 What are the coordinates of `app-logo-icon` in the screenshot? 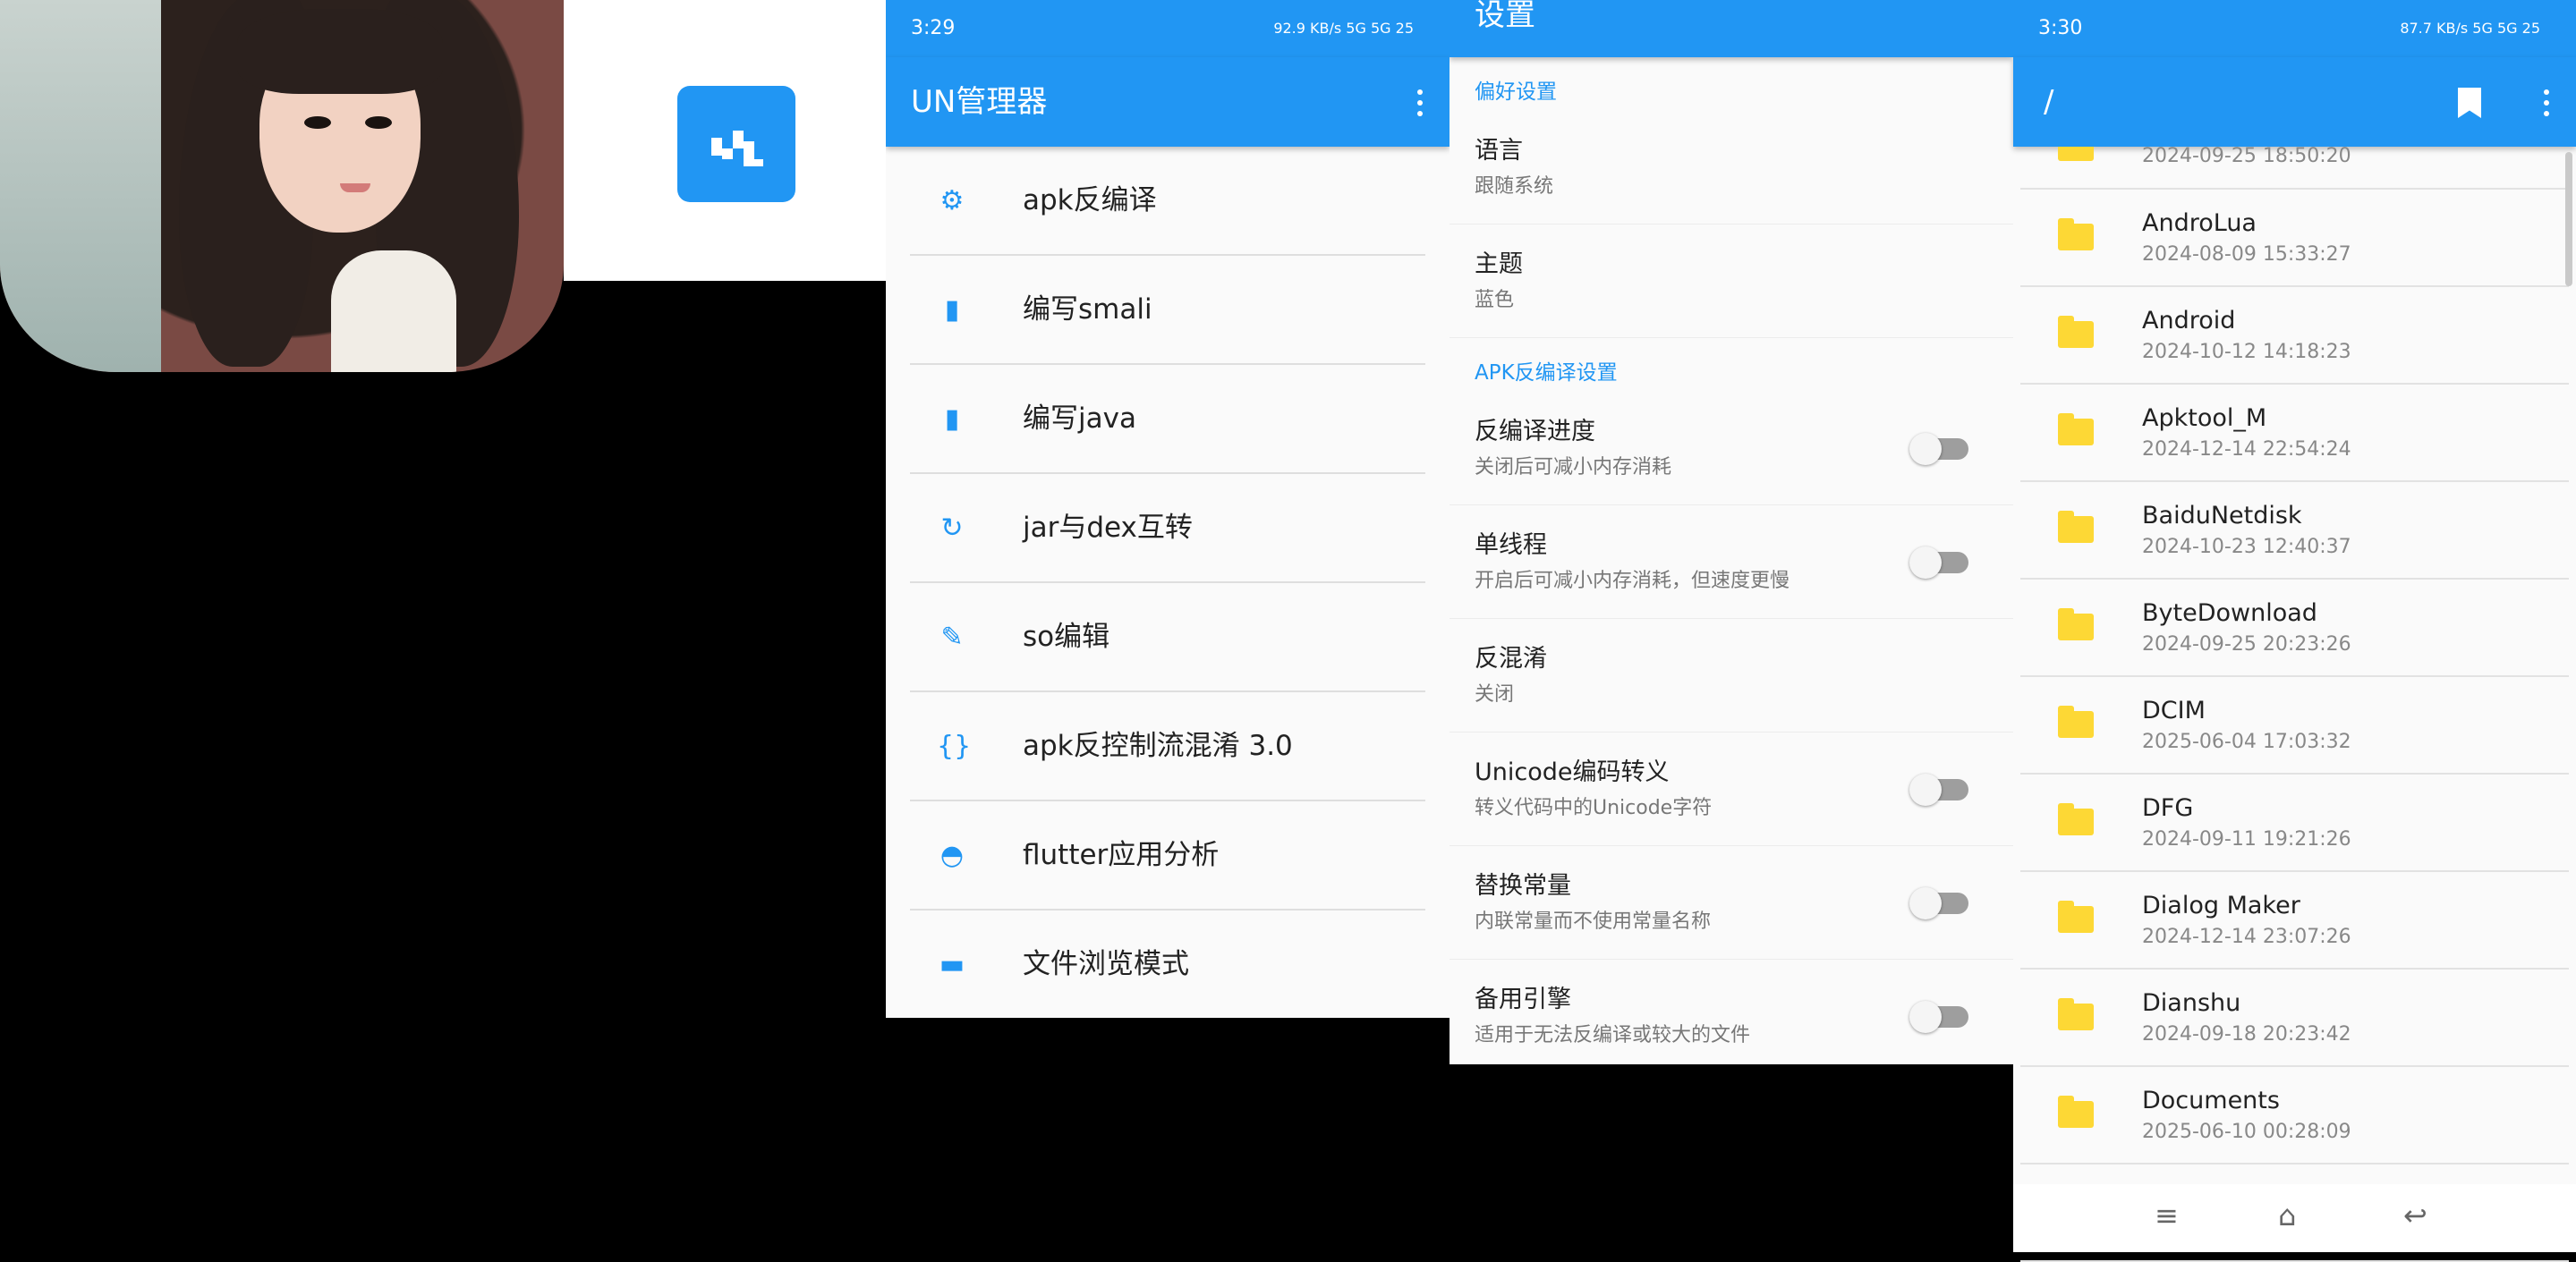 It's located at (736, 144).